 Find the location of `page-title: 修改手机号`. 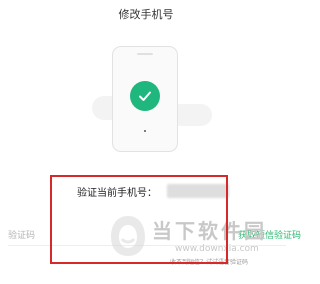

page-title: 修改手机号 is located at coordinates (146, 14).